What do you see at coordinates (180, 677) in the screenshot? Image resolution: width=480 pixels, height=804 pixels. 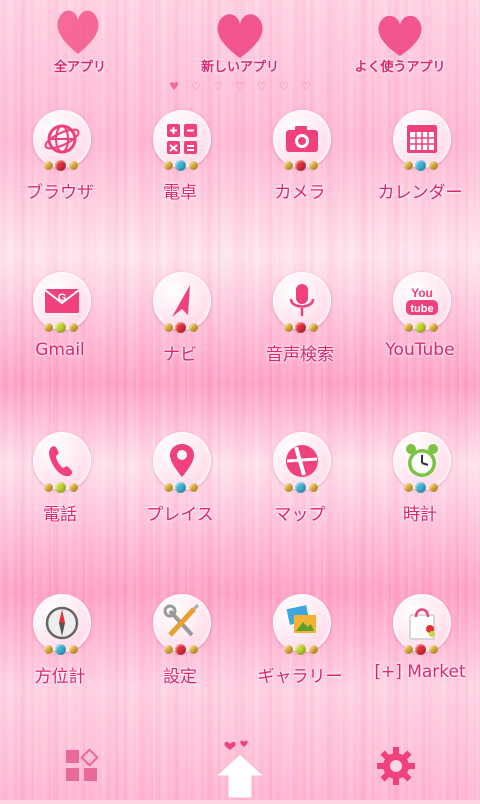 I see `app-label: 設定` at bounding box center [180, 677].